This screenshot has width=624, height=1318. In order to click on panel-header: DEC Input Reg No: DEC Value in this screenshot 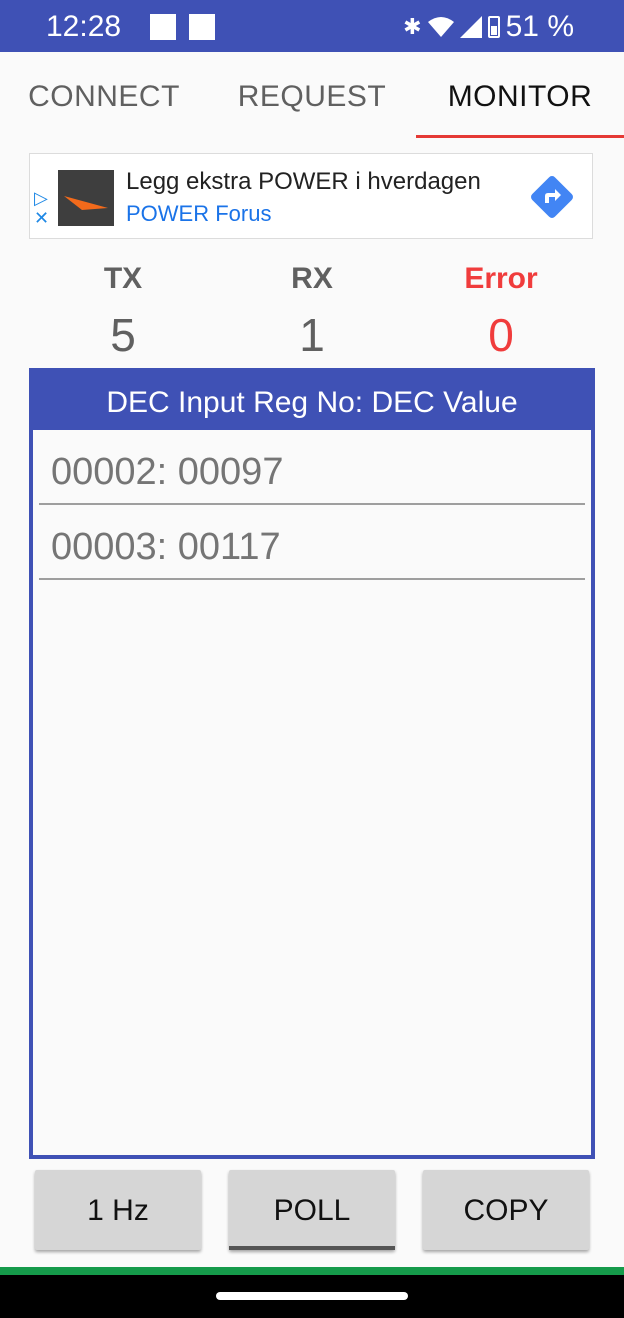, I will do `click(312, 401)`.